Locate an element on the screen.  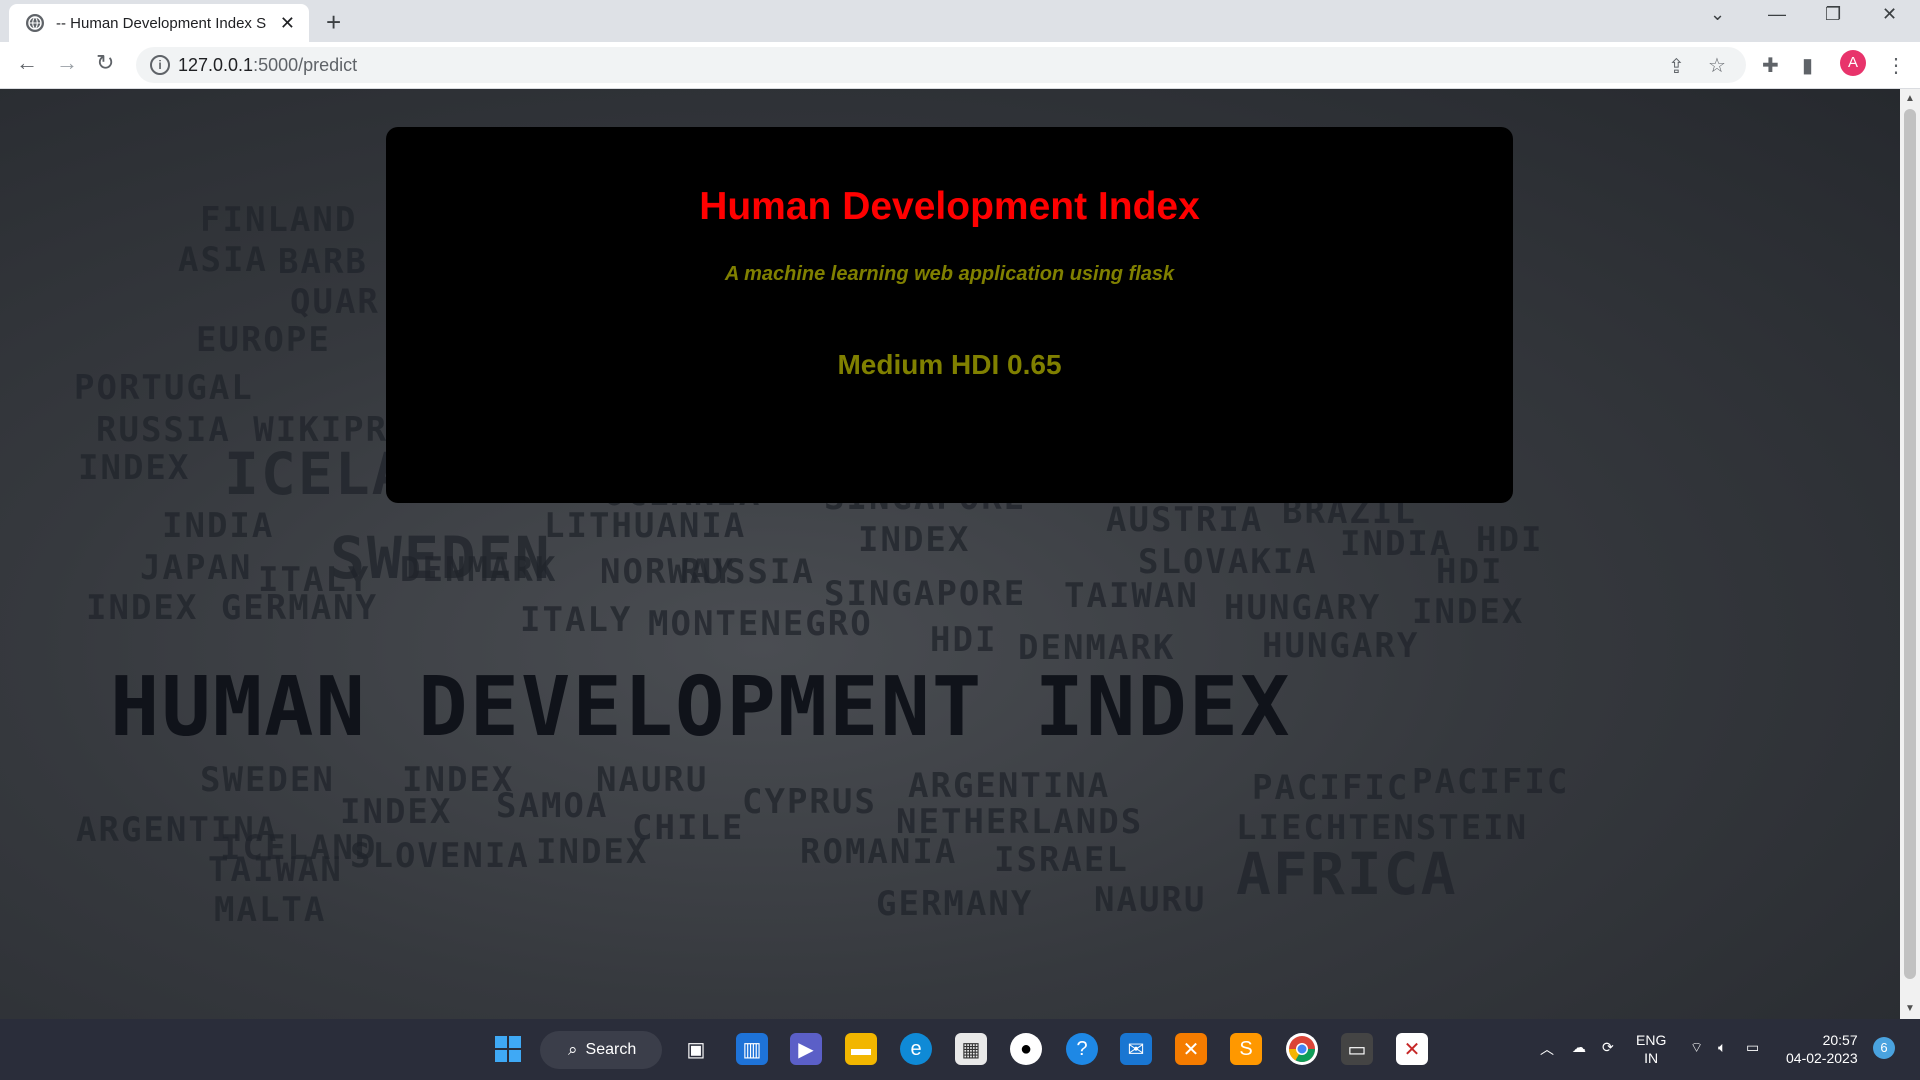
background-word: SAMOA is located at coordinates (552, 806).